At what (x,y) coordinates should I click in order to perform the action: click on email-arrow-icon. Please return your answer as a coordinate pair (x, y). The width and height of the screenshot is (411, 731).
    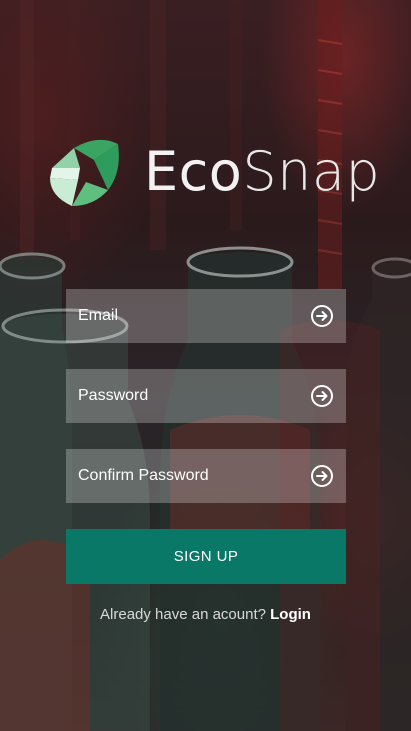
    Looking at the image, I should click on (322, 316).